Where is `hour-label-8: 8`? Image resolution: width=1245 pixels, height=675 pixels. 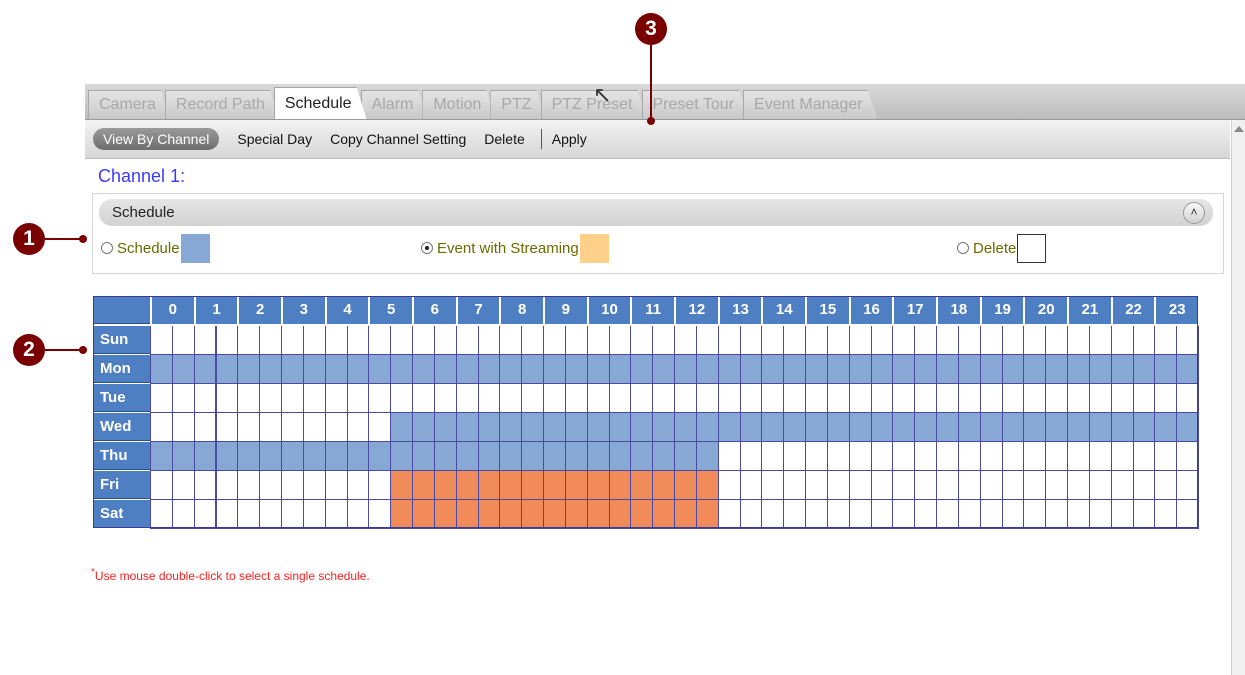 hour-label-8: 8 is located at coordinates (521, 310).